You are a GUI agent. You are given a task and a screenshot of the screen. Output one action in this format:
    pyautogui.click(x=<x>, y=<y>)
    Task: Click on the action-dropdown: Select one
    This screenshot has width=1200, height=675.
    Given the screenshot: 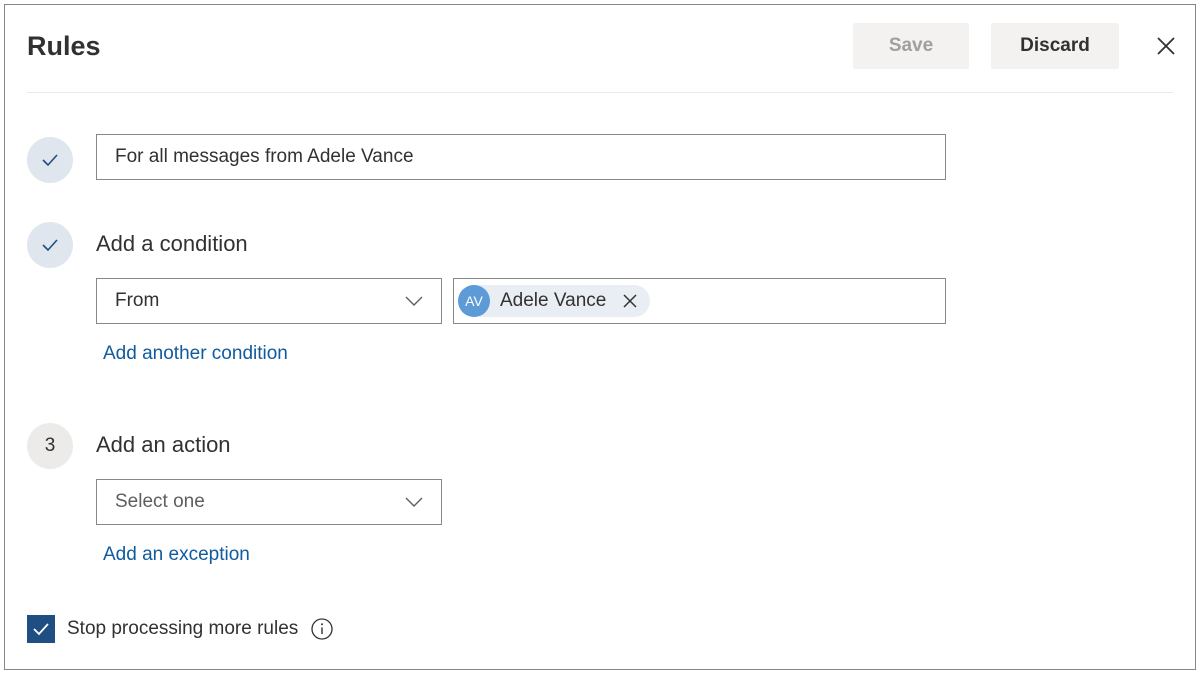 What is the action you would take?
    pyautogui.click(x=269, y=502)
    